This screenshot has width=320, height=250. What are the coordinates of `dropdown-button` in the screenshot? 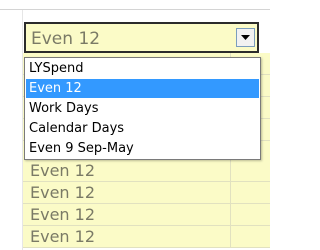 It's located at (245, 37).